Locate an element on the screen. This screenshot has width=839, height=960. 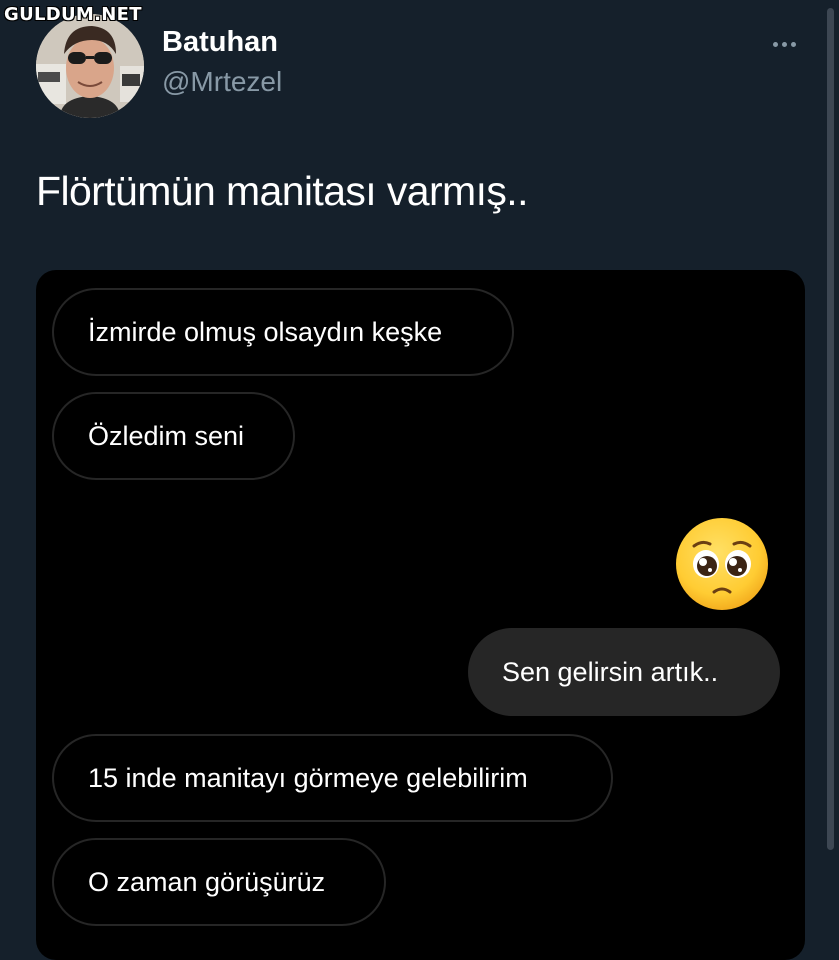
message-text: O zaman görüşürüz is located at coordinates (207, 881).